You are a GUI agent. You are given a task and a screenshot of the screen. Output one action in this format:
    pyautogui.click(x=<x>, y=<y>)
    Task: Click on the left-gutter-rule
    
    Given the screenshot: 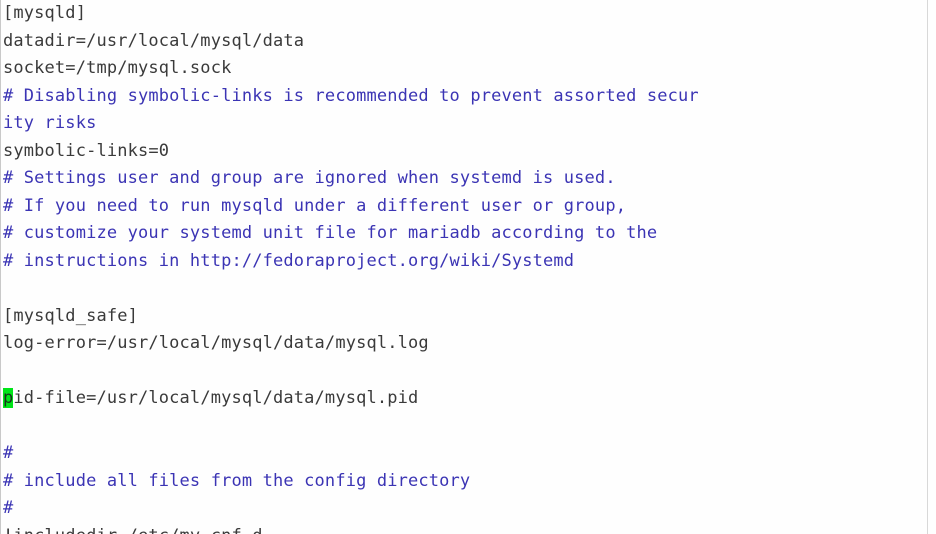 What is the action you would take?
    pyautogui.click(x=0, y=267)
    